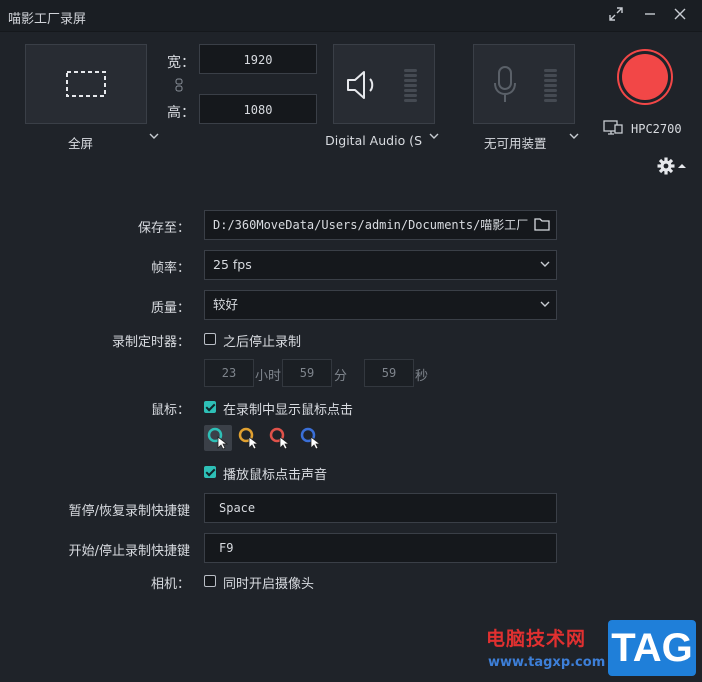  I want to click on system-audio-card, so click(384, 84).